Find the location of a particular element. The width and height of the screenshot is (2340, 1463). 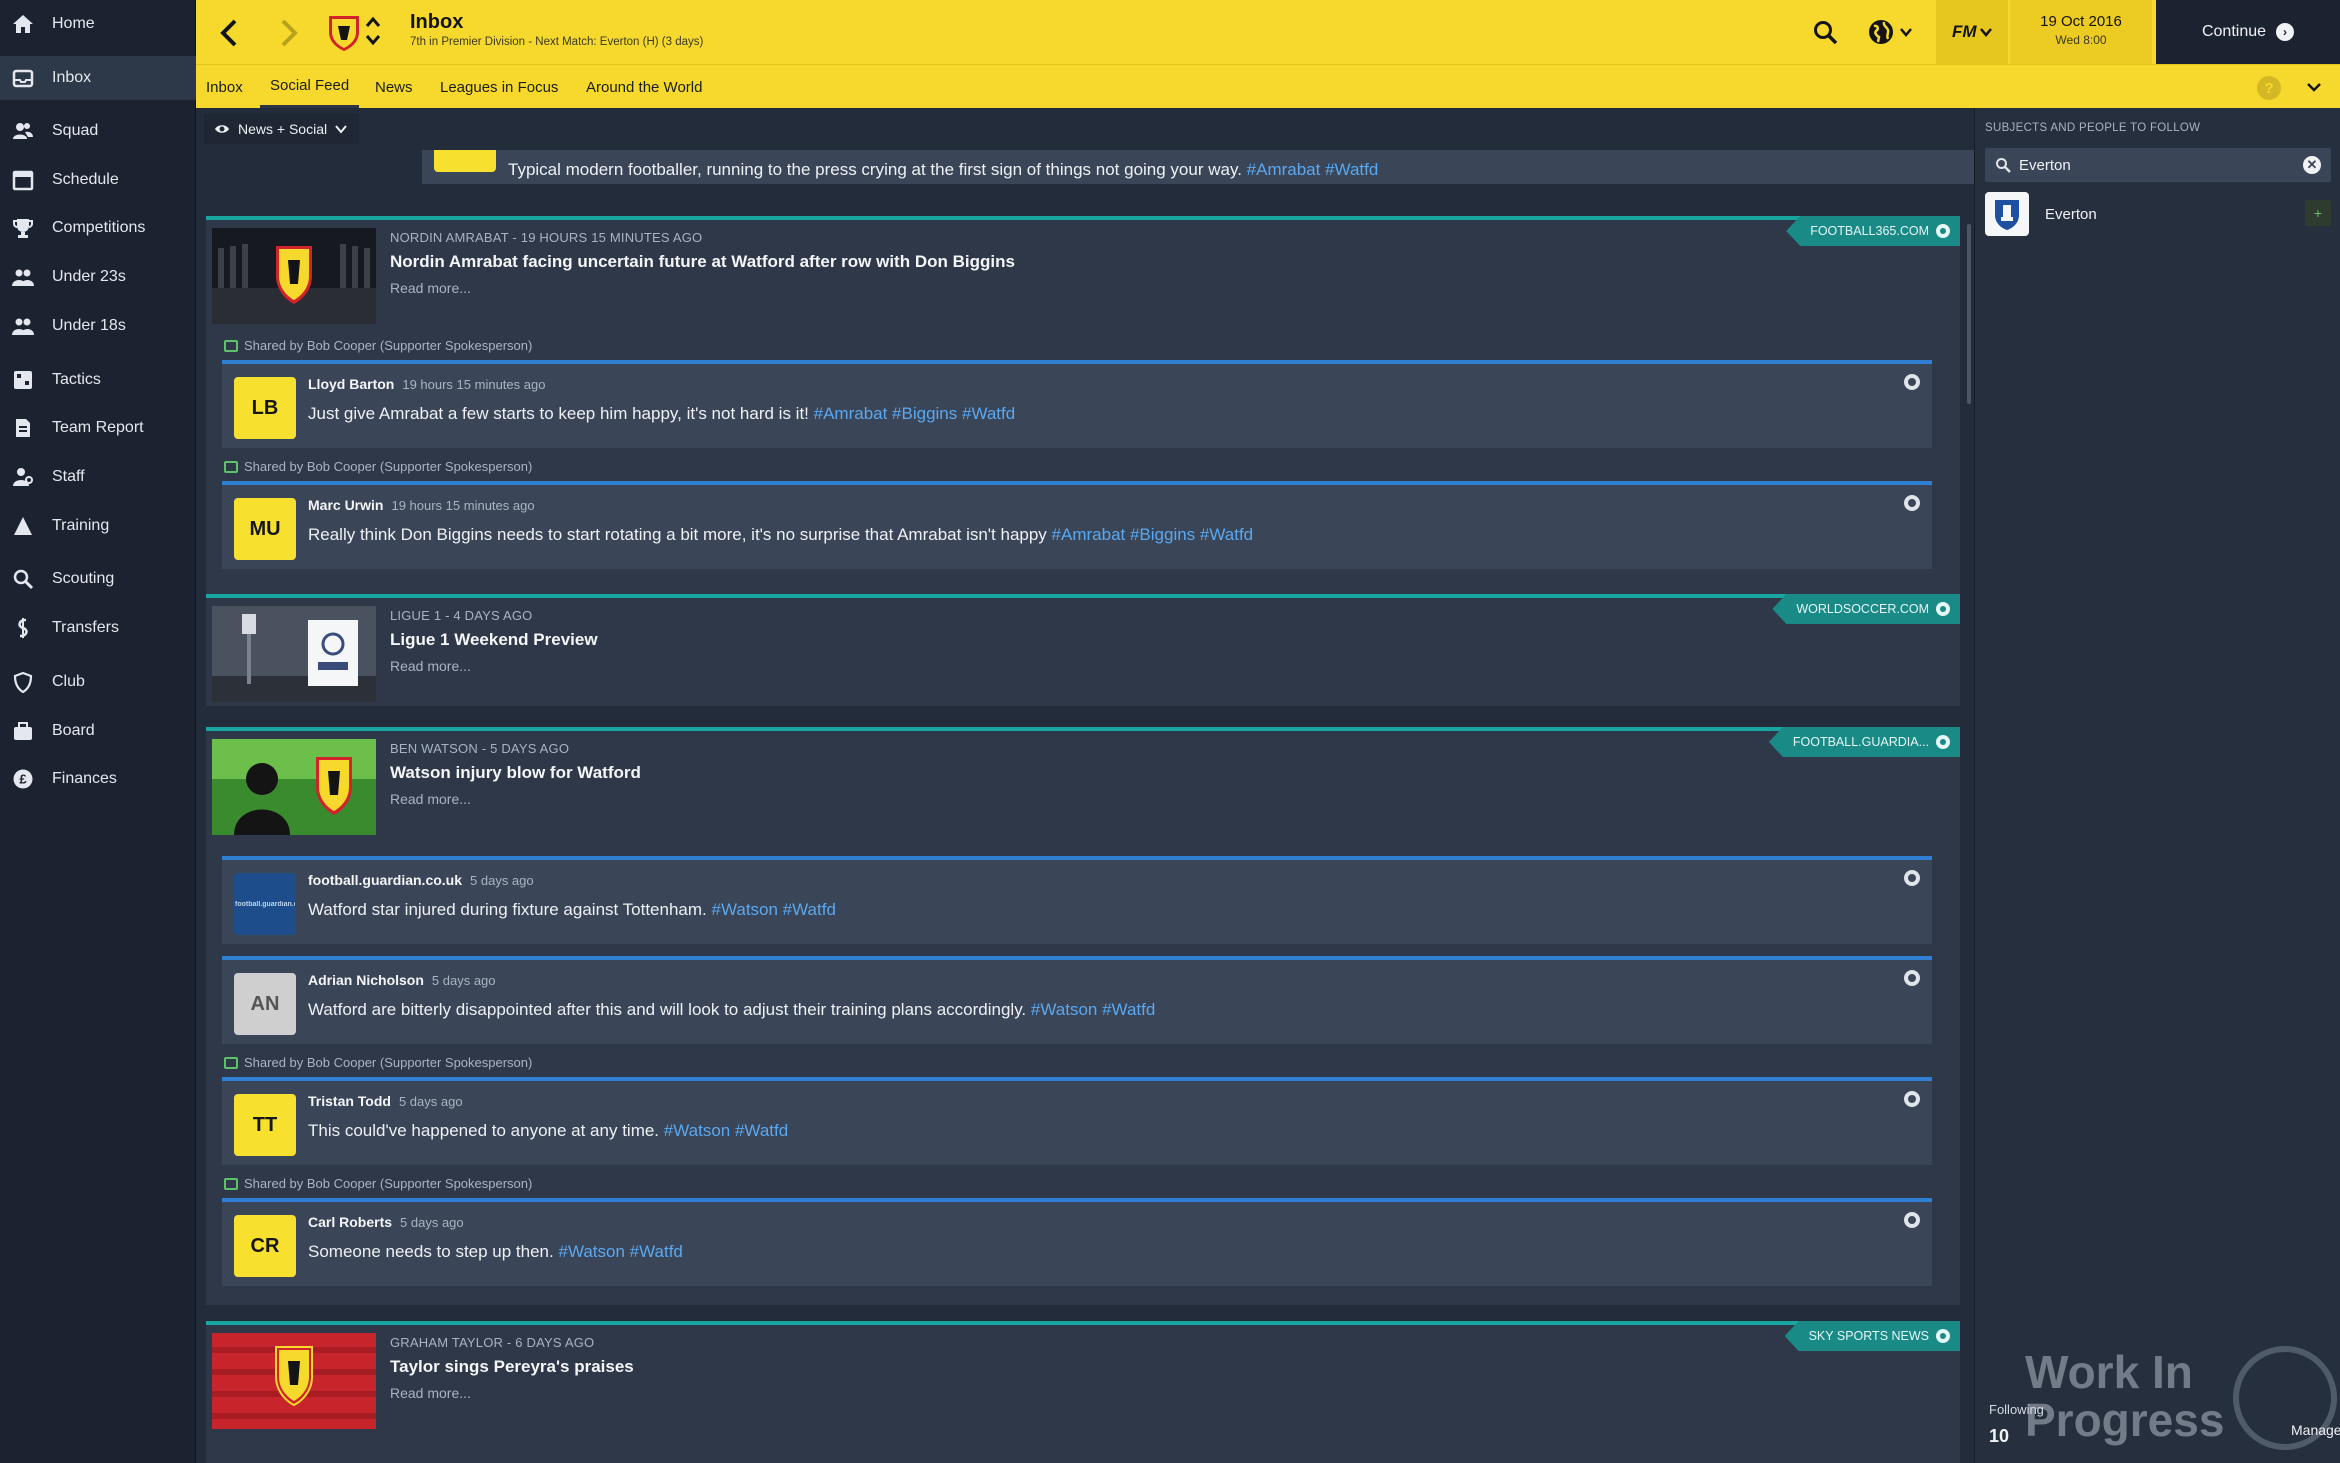

news-title: Watson injury blow for Watford is located at coordinates (515, 773).